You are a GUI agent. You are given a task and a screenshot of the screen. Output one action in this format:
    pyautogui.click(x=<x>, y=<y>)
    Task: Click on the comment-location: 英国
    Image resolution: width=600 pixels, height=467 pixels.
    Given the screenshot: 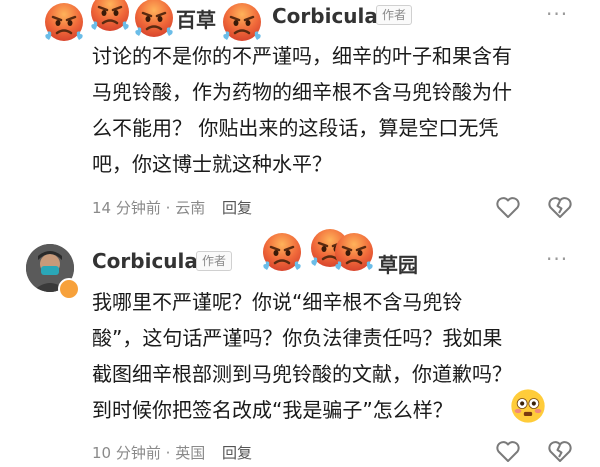 What is the action you would take?
    pyautogui.click(x=190, y=453)
    